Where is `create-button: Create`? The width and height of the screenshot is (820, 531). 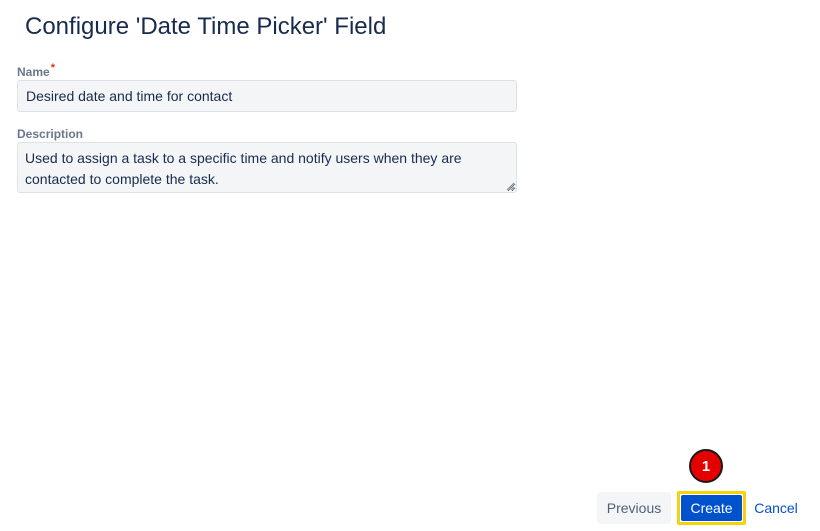
create-button: Create is located at coordinates (711, 508).